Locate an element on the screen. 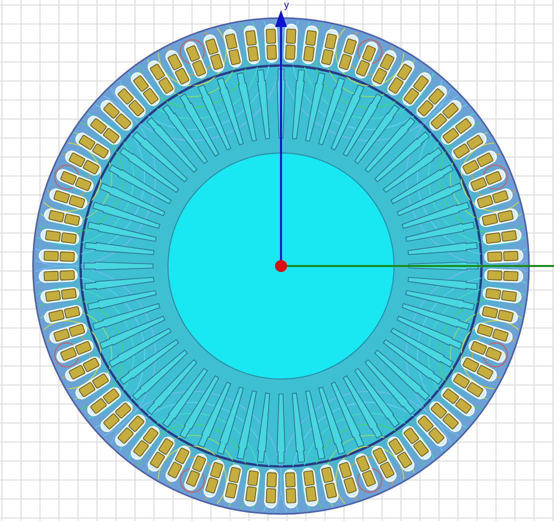  y-axis-label: y is located at coordinates (286, 5).